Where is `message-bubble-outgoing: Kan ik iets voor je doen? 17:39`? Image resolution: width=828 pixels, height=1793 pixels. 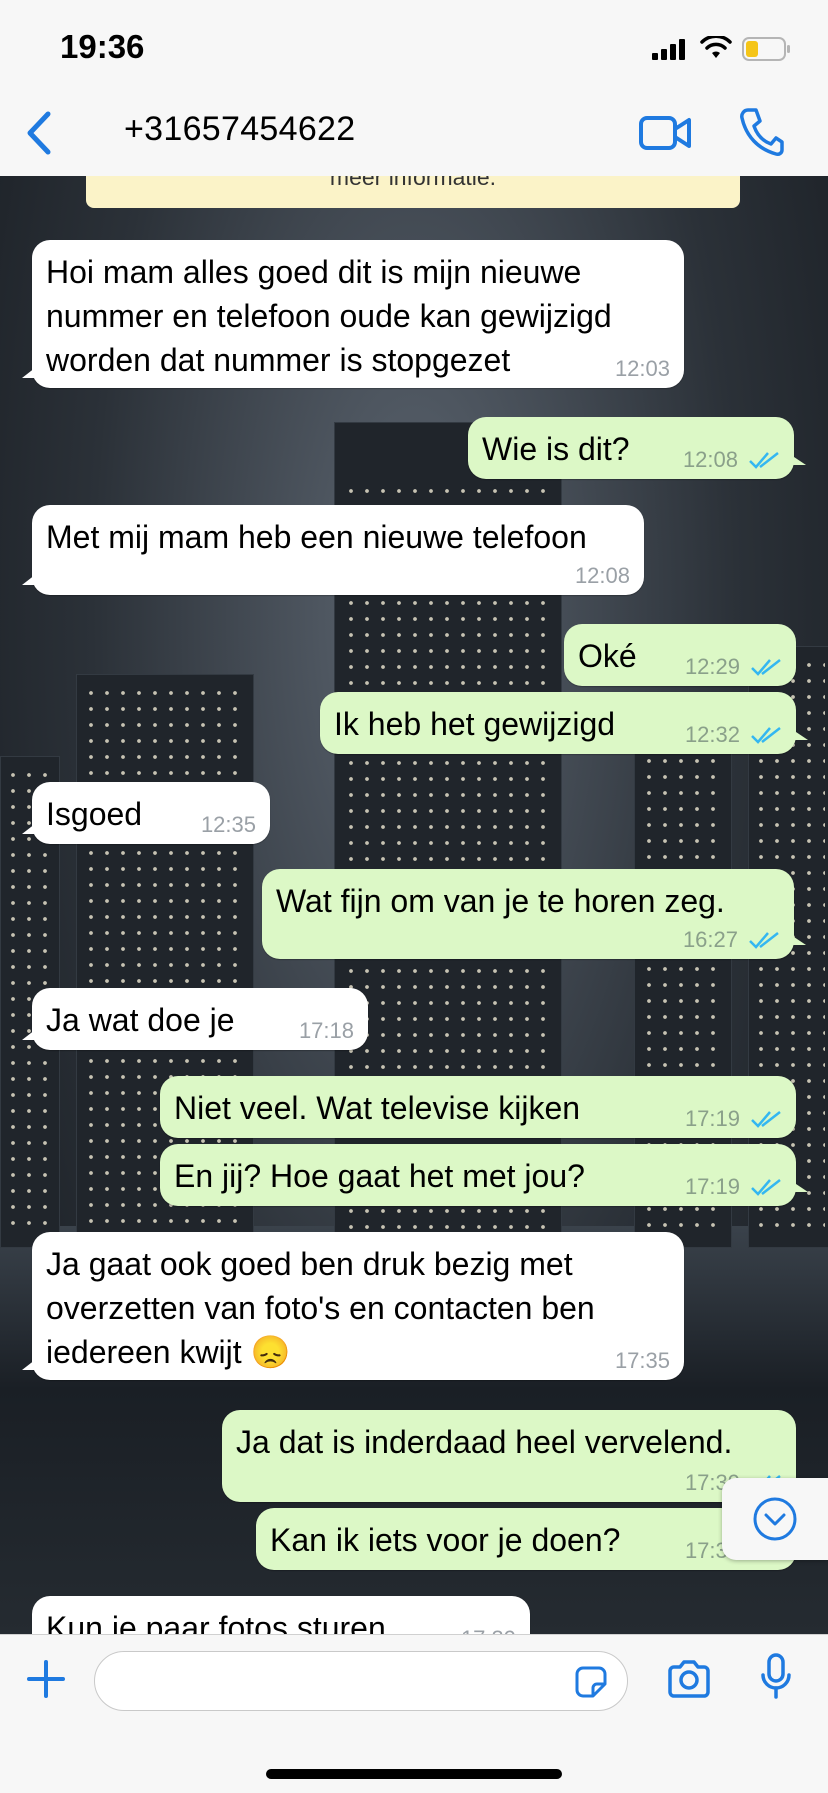 message-bubble-outgoing: Kan ik iets voor je doen? 17:39 is located at coordinates (532, 1539).